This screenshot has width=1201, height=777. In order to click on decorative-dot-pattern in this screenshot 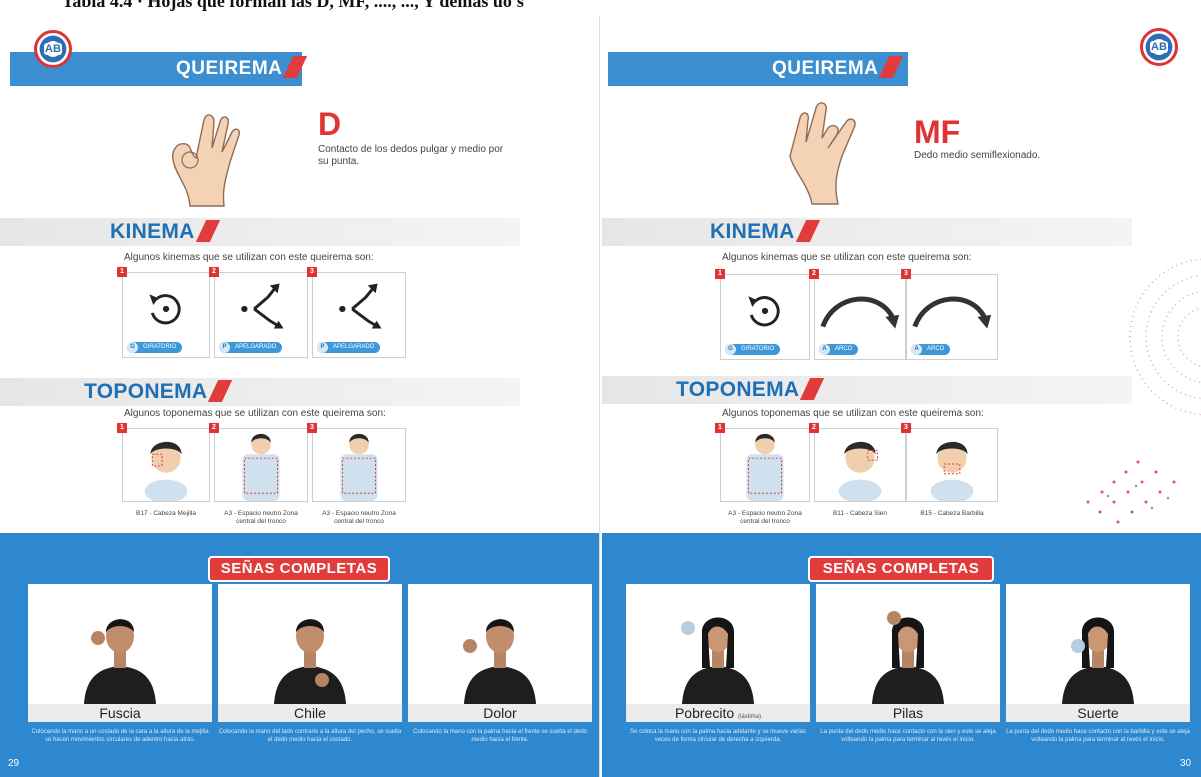, I will do `click(1131, 492)`.